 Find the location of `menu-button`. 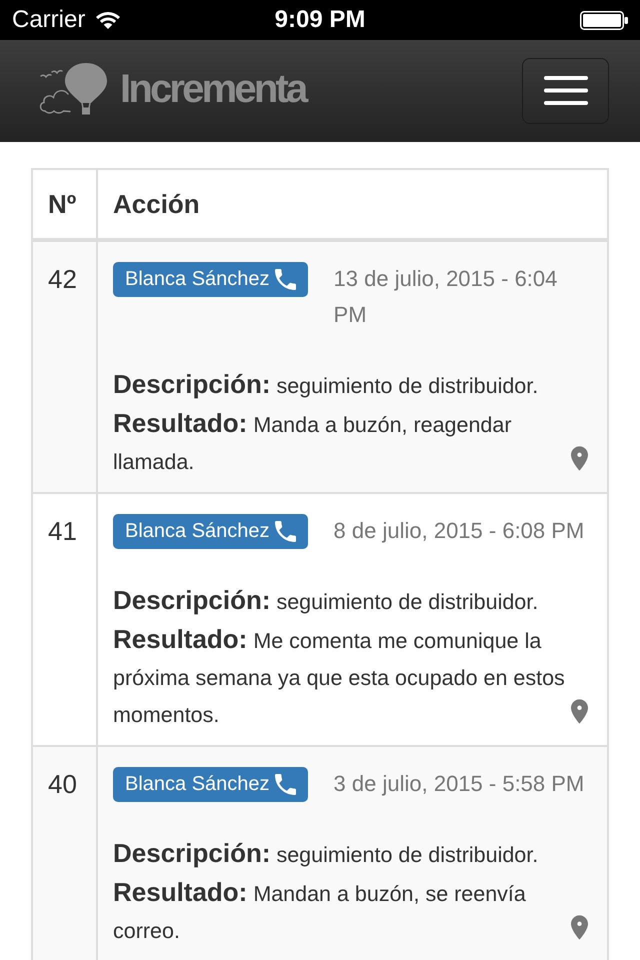

menu-button is located at coordinates (565, 91).